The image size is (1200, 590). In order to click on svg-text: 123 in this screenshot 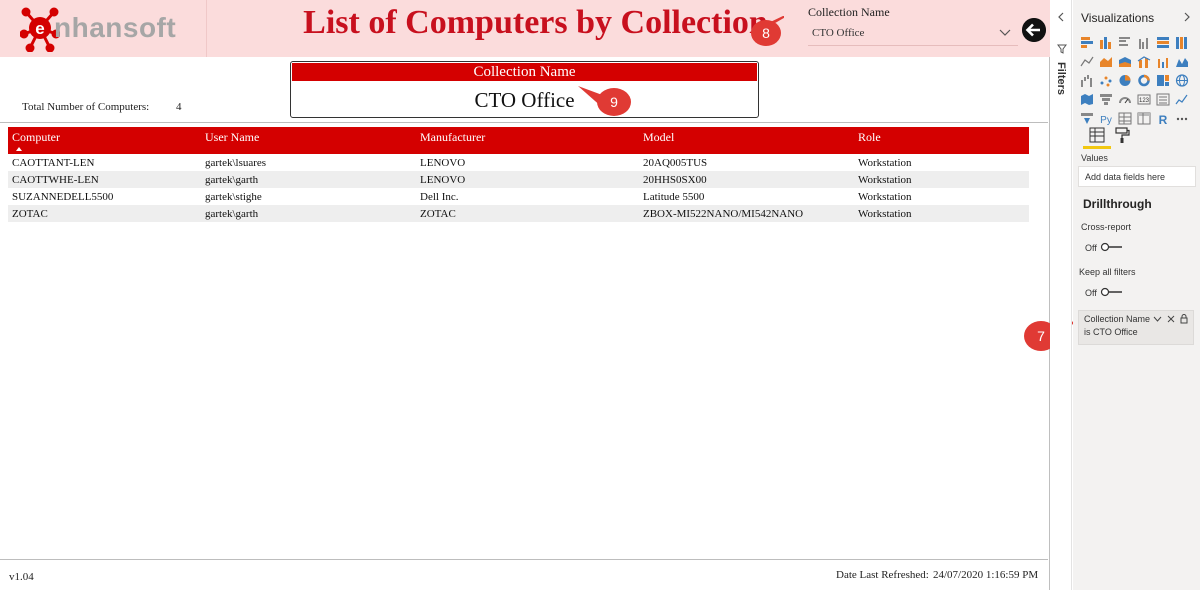, I will do `click(1144, 101)`.